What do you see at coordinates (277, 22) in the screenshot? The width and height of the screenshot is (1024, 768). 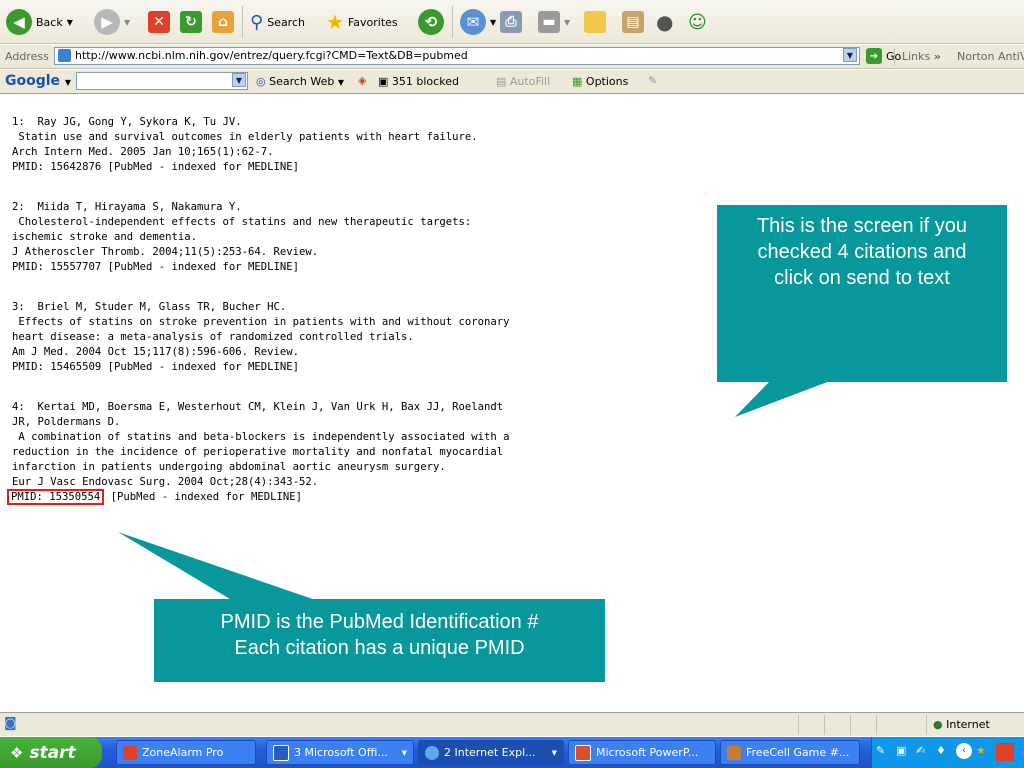 I see `search-button: ⚲ Search` at bounding box center [277, 22].